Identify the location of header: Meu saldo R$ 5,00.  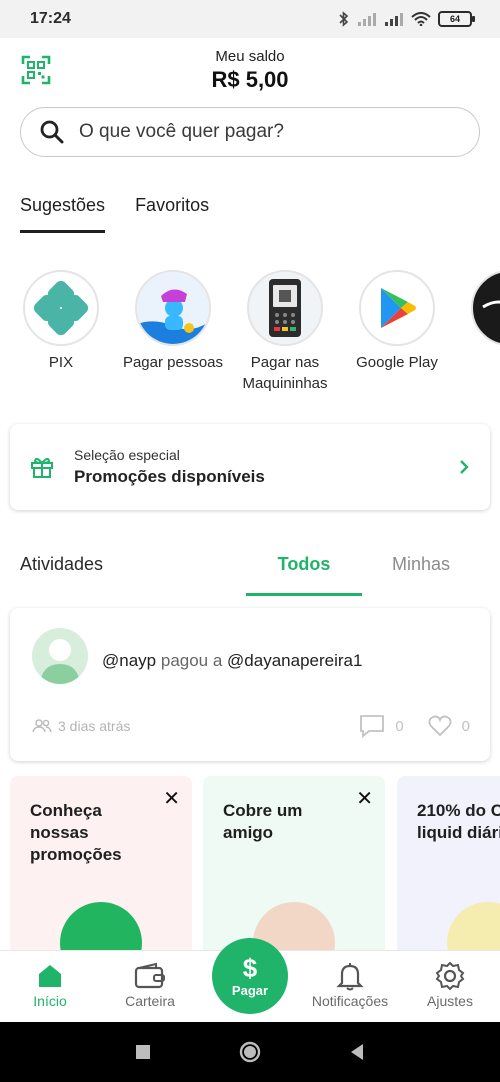
(250, 70).